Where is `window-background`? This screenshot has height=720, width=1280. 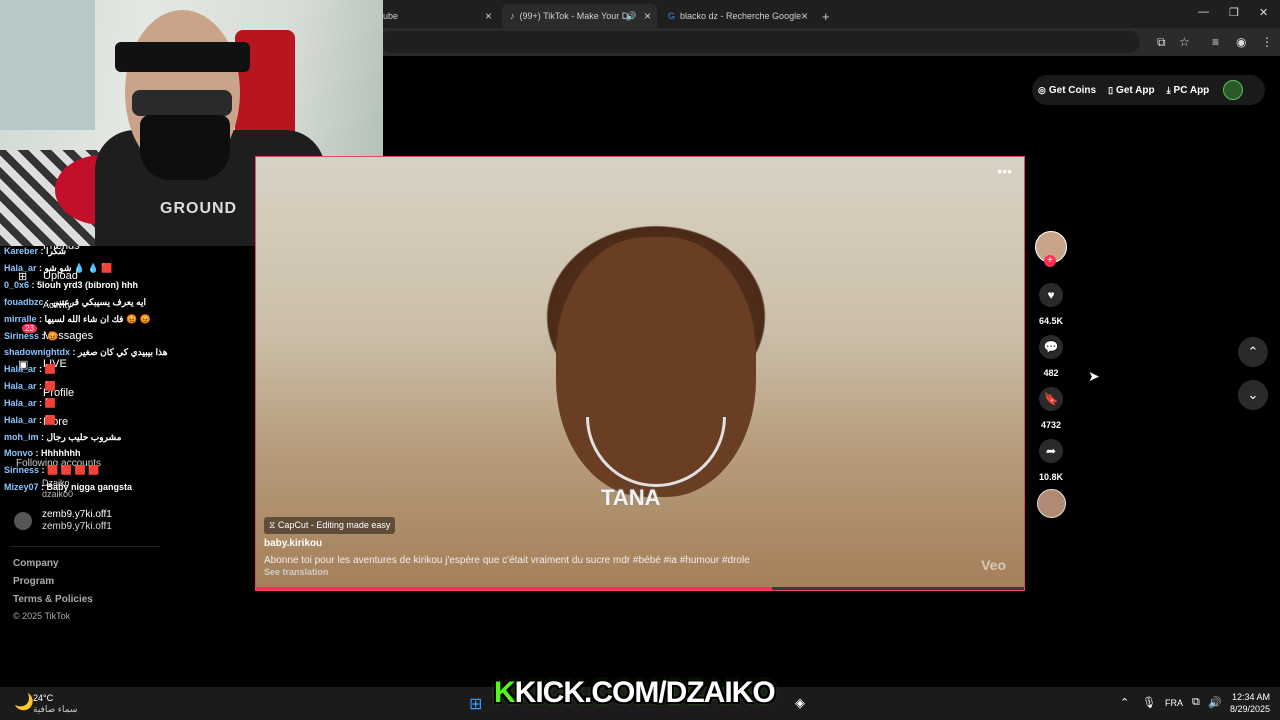
window-background is located at coordinates (47, 65).